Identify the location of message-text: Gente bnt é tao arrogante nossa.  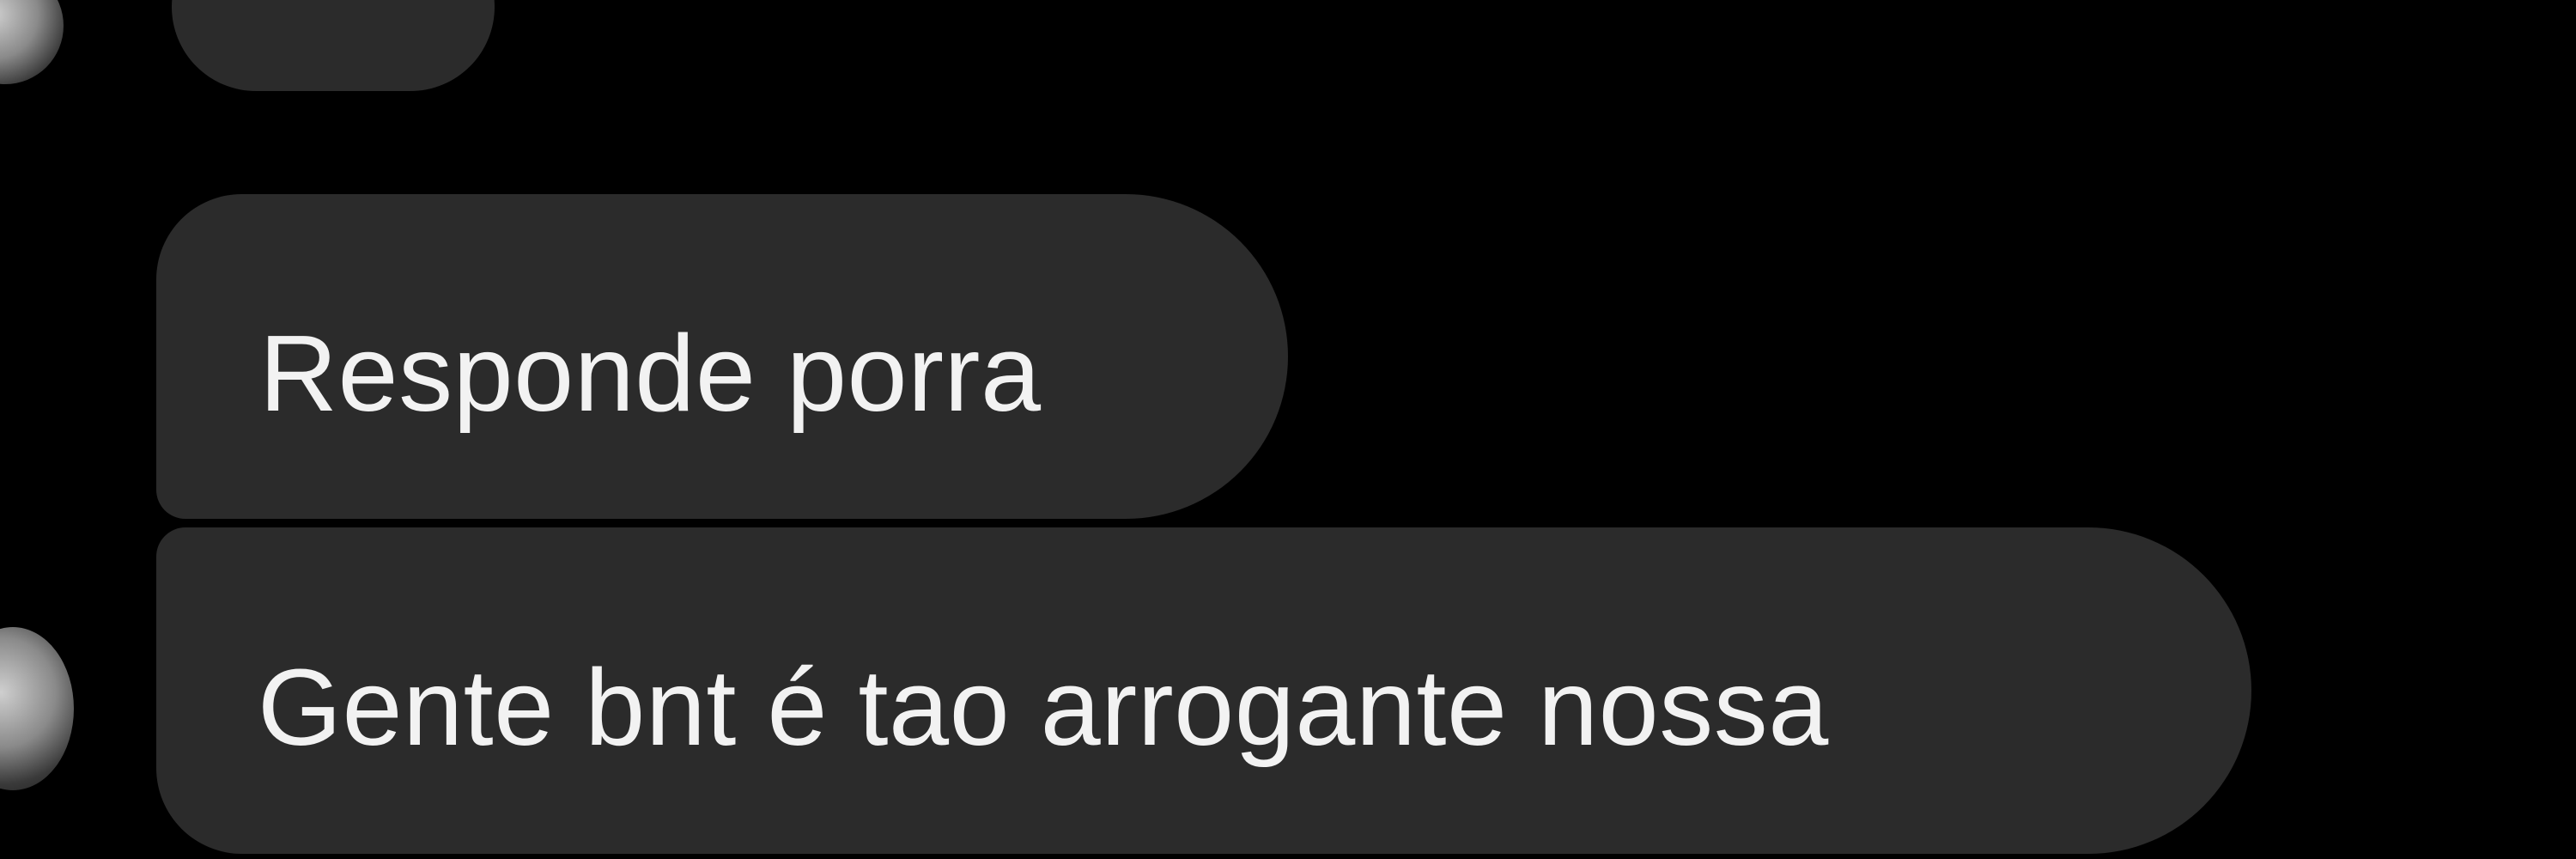
(1043, 707).